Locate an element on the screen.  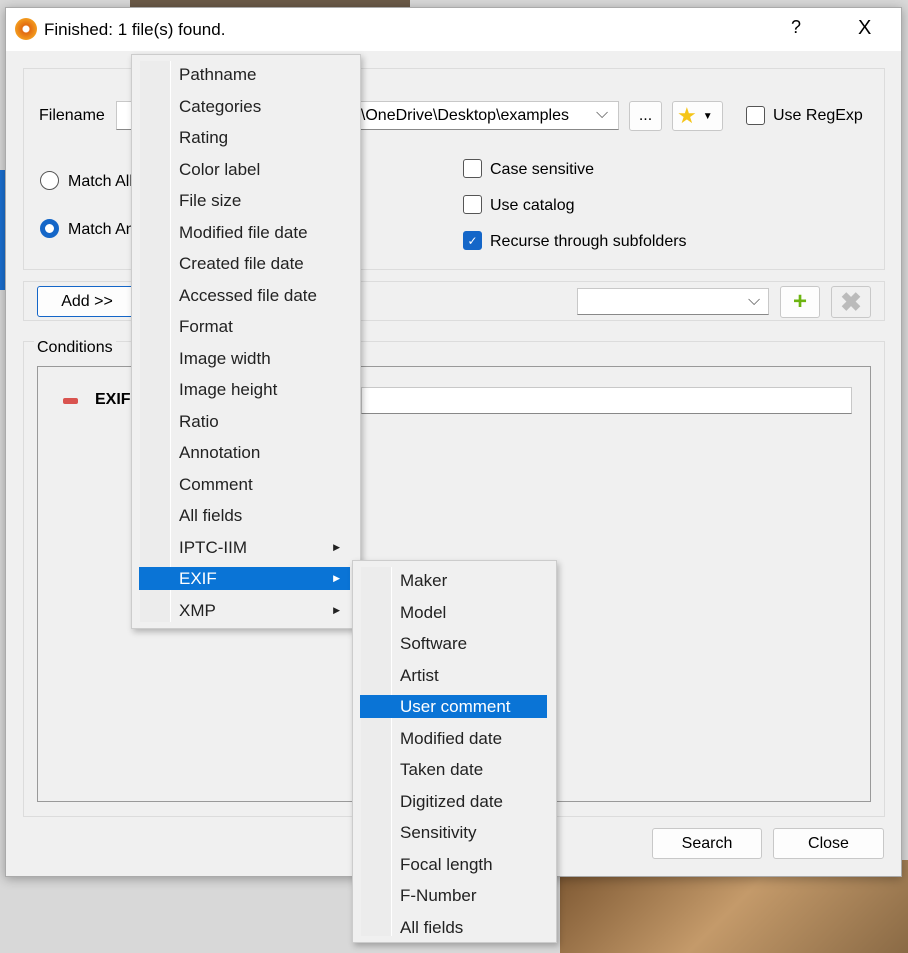
close-button: Close is located at coordinates (828, 843).